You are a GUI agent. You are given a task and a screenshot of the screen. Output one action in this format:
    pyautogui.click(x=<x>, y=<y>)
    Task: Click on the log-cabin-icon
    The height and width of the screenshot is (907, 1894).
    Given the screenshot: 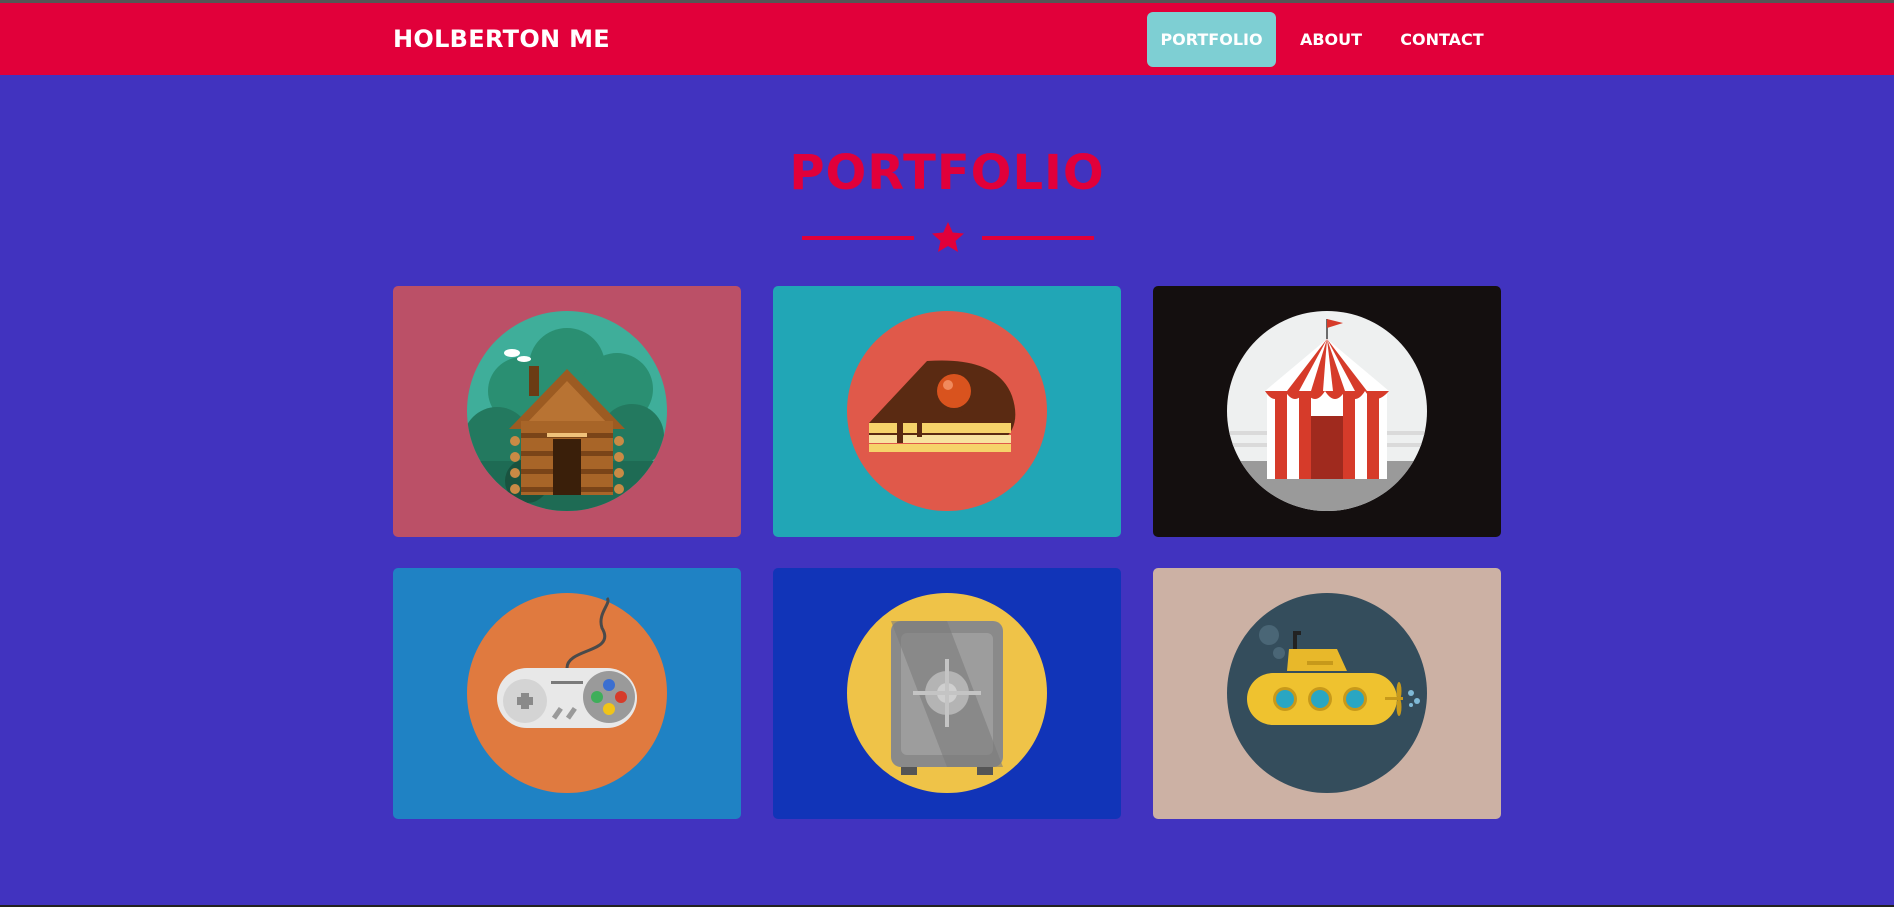 What is the action you would take?
    pyautogui.click(x=567, y=411)
    